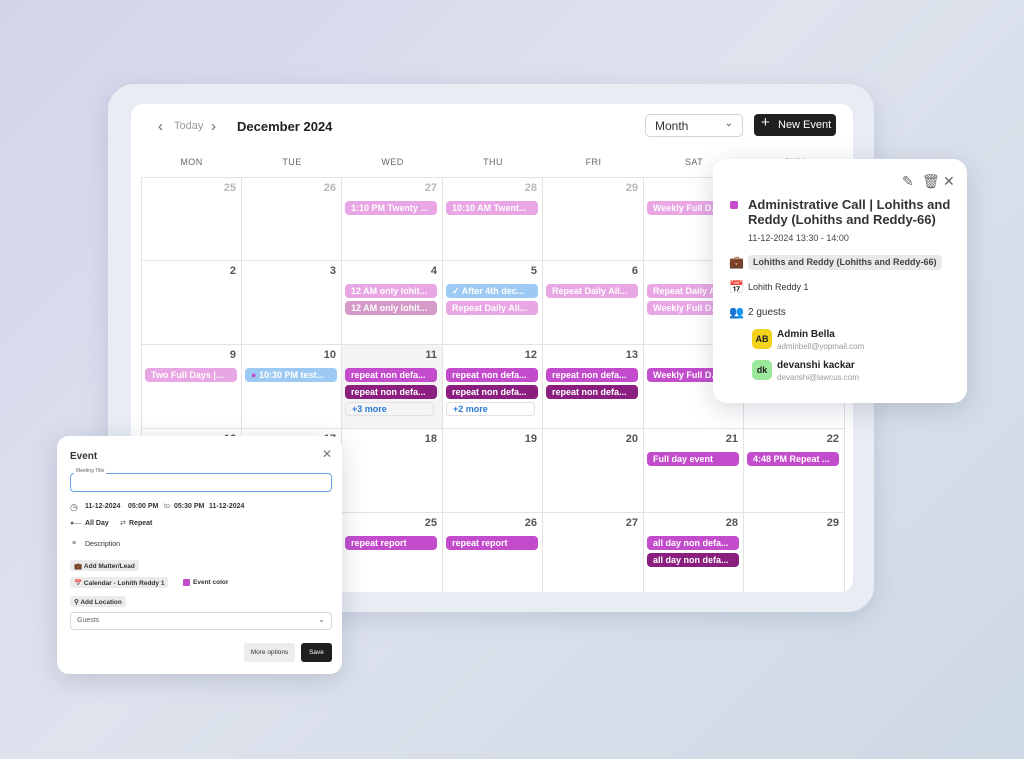 The height and width of the screenshot is (759, 1024). What do you see at coordinates (694, 471) in the screenshot?
I see `day-cell: 21 Full day event` at bounding box center [694, 471].